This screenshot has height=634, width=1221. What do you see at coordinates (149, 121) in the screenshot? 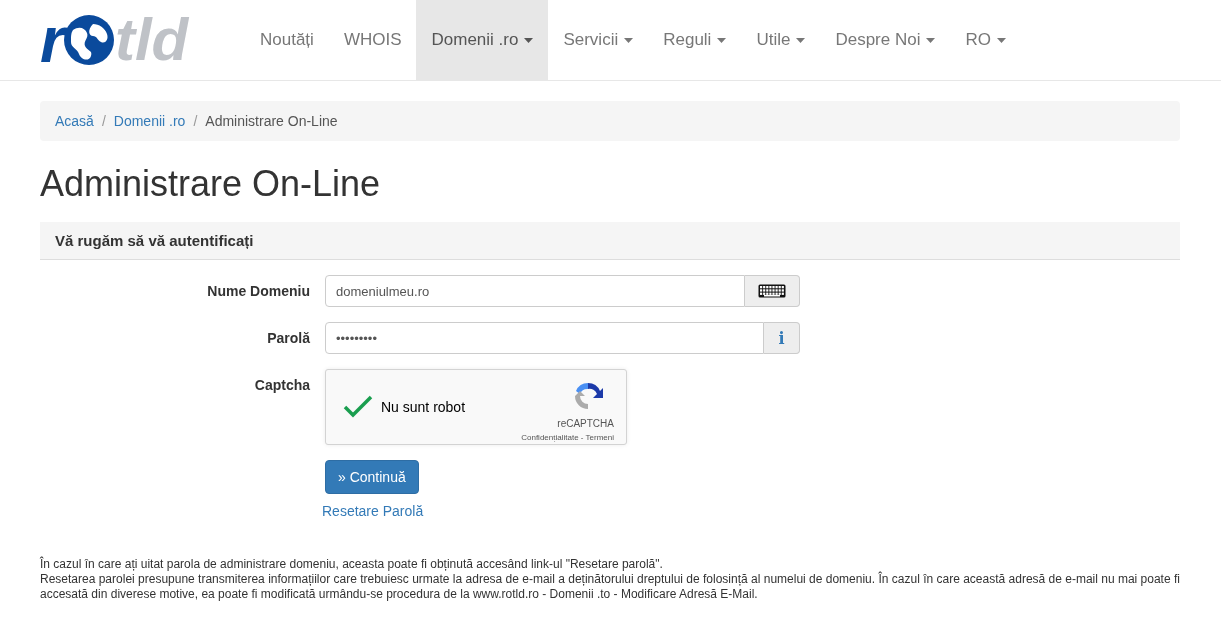
I see `breadcrumb-link: Domenii .ro` at bounding box center [149, 121].